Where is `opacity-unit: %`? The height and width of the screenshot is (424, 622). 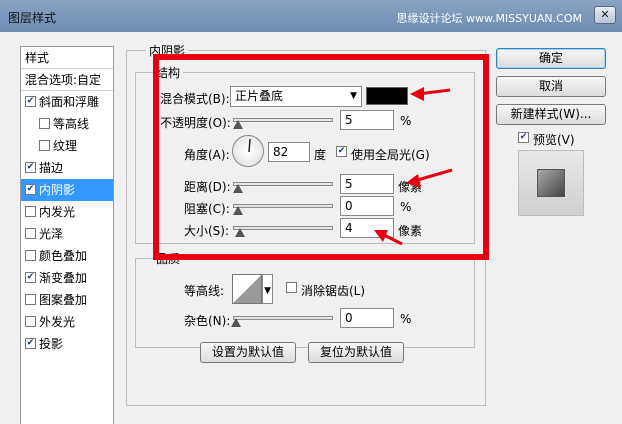 opacity-unit: % is located at coordinates (406, 121).